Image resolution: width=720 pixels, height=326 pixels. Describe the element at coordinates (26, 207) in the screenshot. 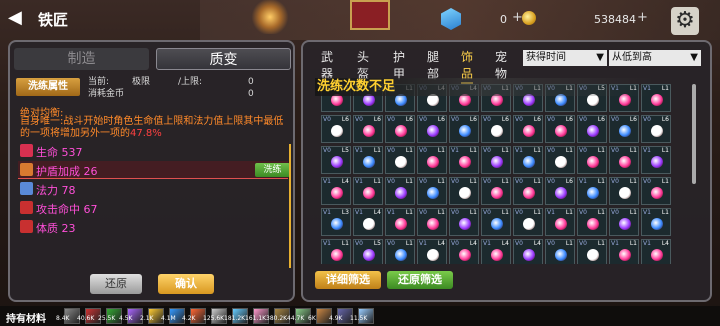

I see `target-icon` at that location.